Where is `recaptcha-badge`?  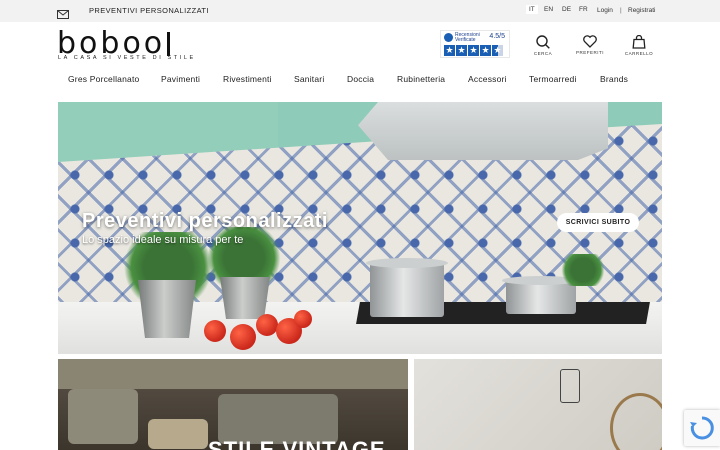
recaptcha-badge is located at coordinates (702, 428).